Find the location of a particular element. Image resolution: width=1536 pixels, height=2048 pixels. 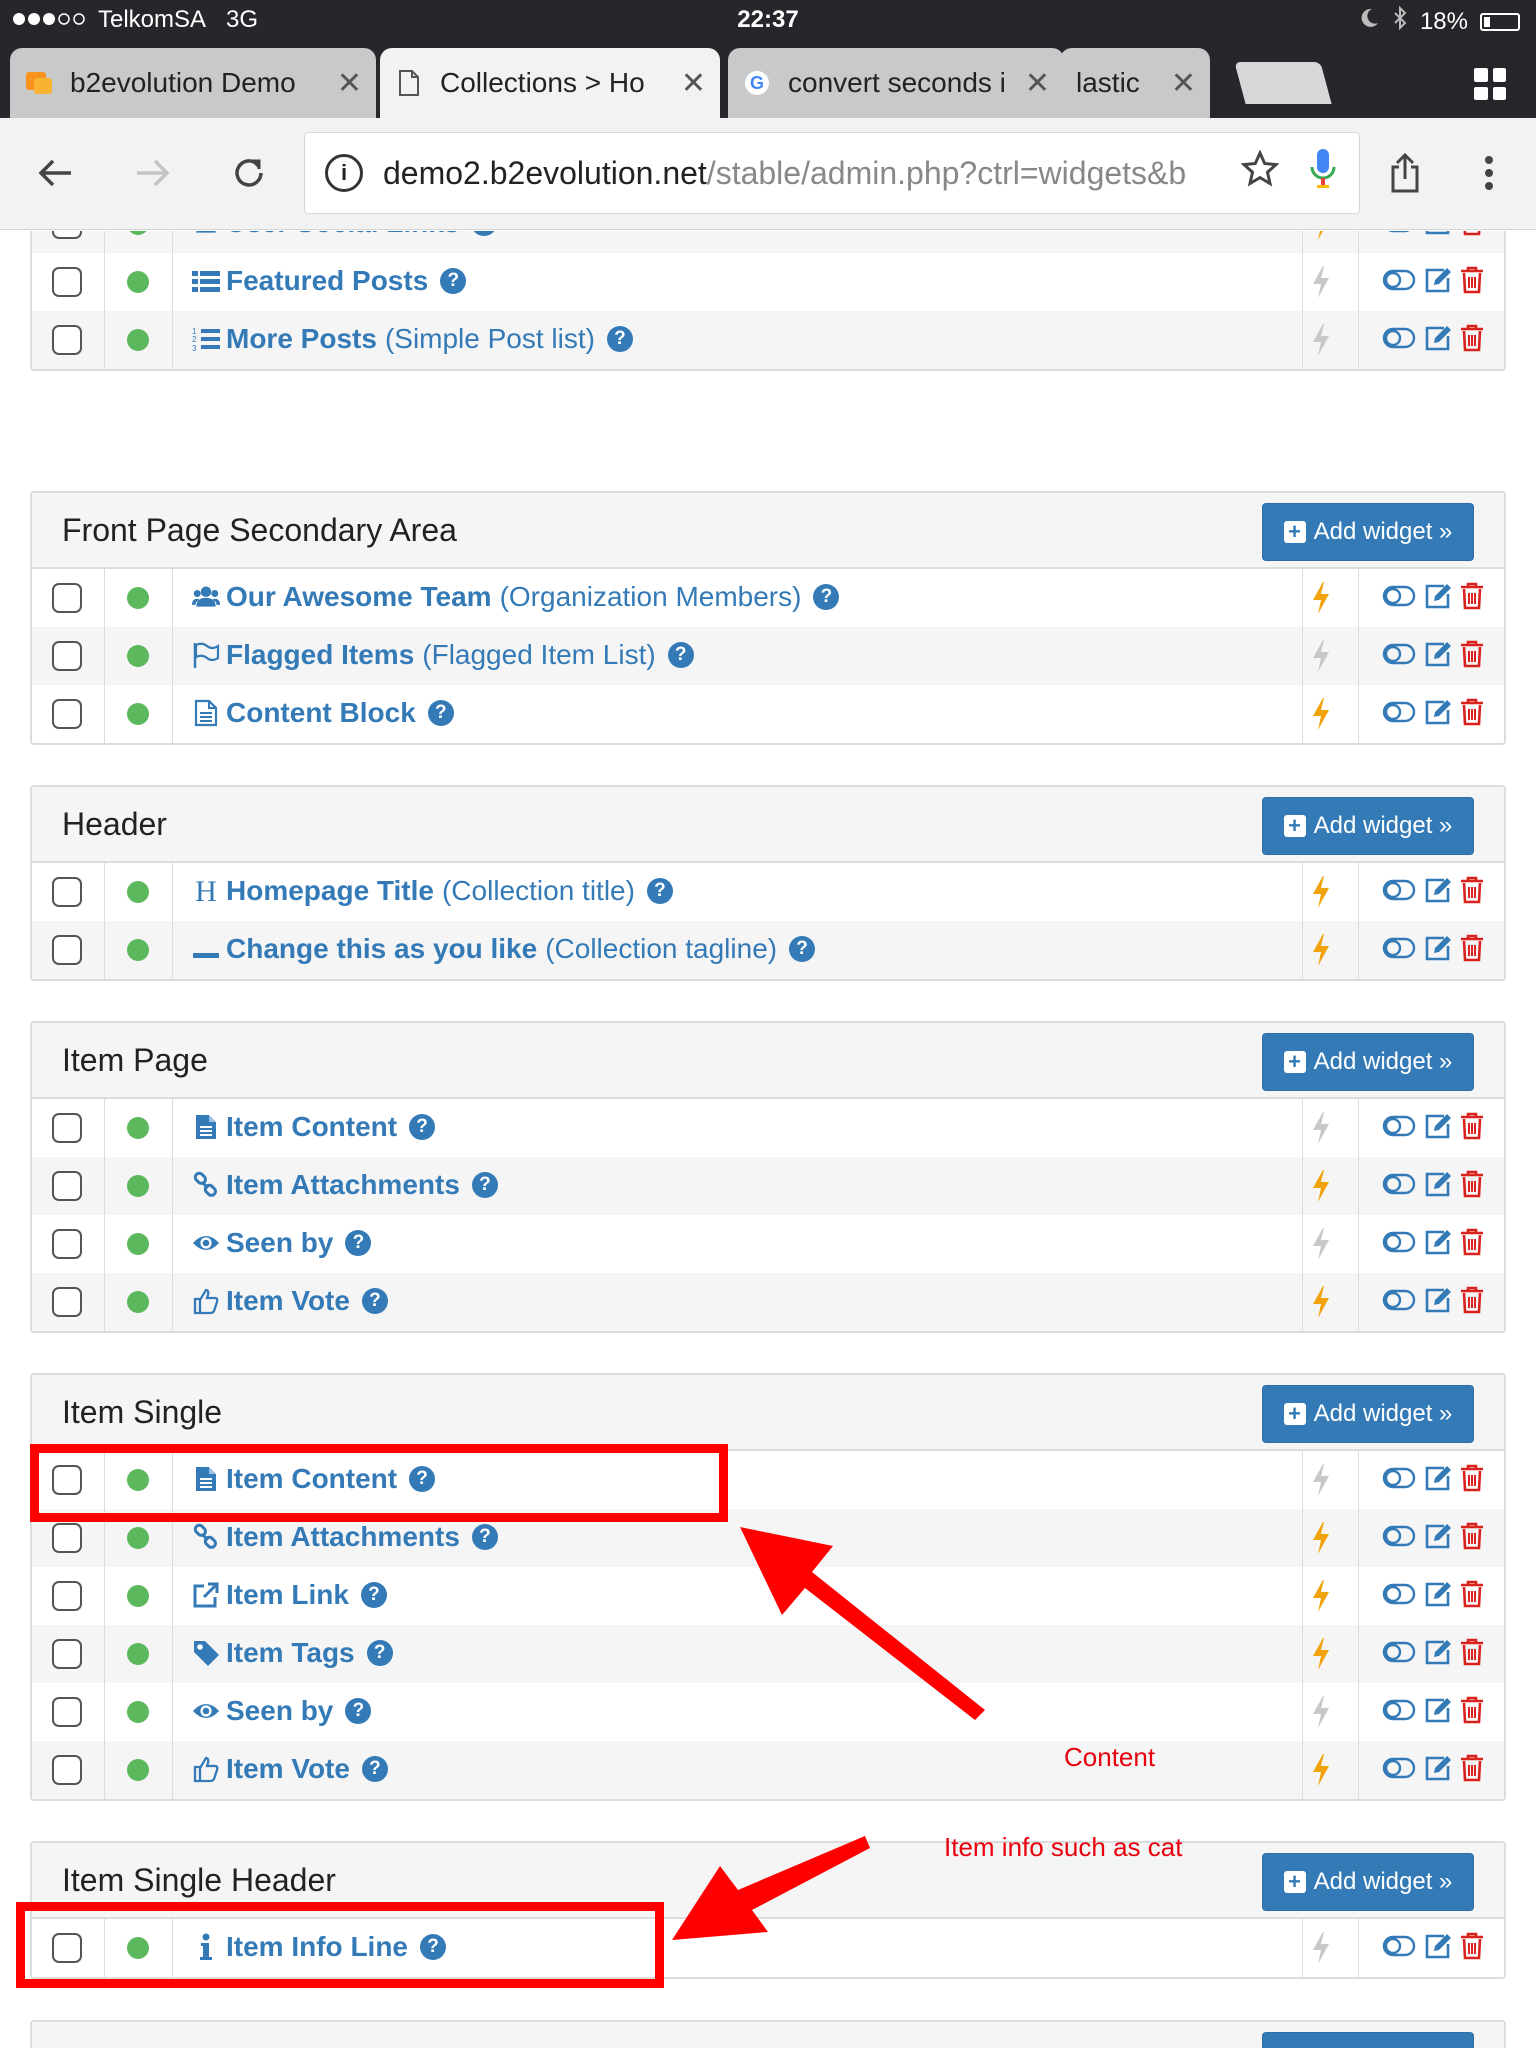

annotation-arrows is located at coordinates (828, 1733).